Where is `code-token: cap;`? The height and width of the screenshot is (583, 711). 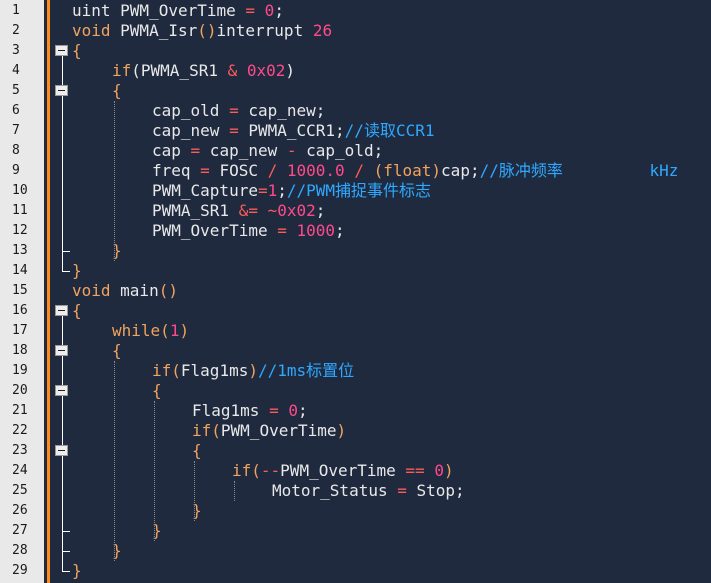 code-token: cap; is located at coordinates (460, 170).